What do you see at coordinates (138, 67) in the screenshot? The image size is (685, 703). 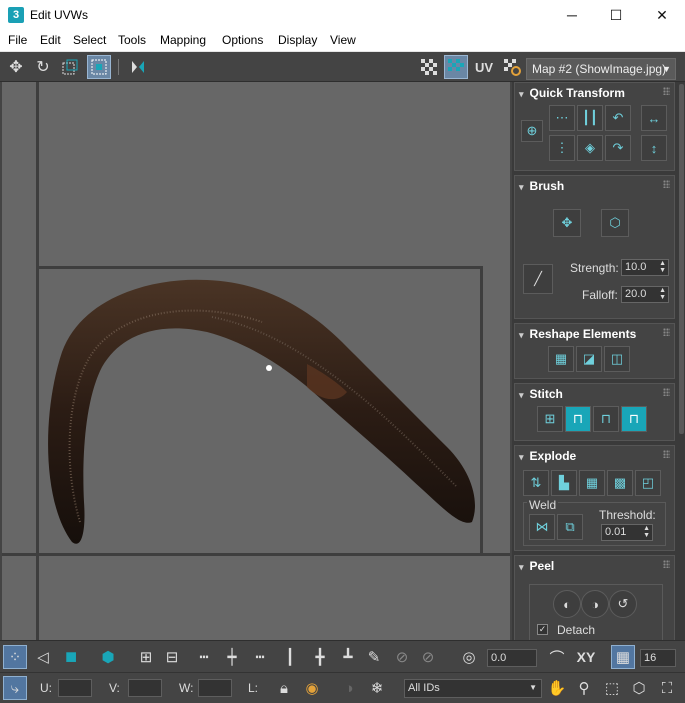 I see `mirror-icon` at bounding box center [138, 67].